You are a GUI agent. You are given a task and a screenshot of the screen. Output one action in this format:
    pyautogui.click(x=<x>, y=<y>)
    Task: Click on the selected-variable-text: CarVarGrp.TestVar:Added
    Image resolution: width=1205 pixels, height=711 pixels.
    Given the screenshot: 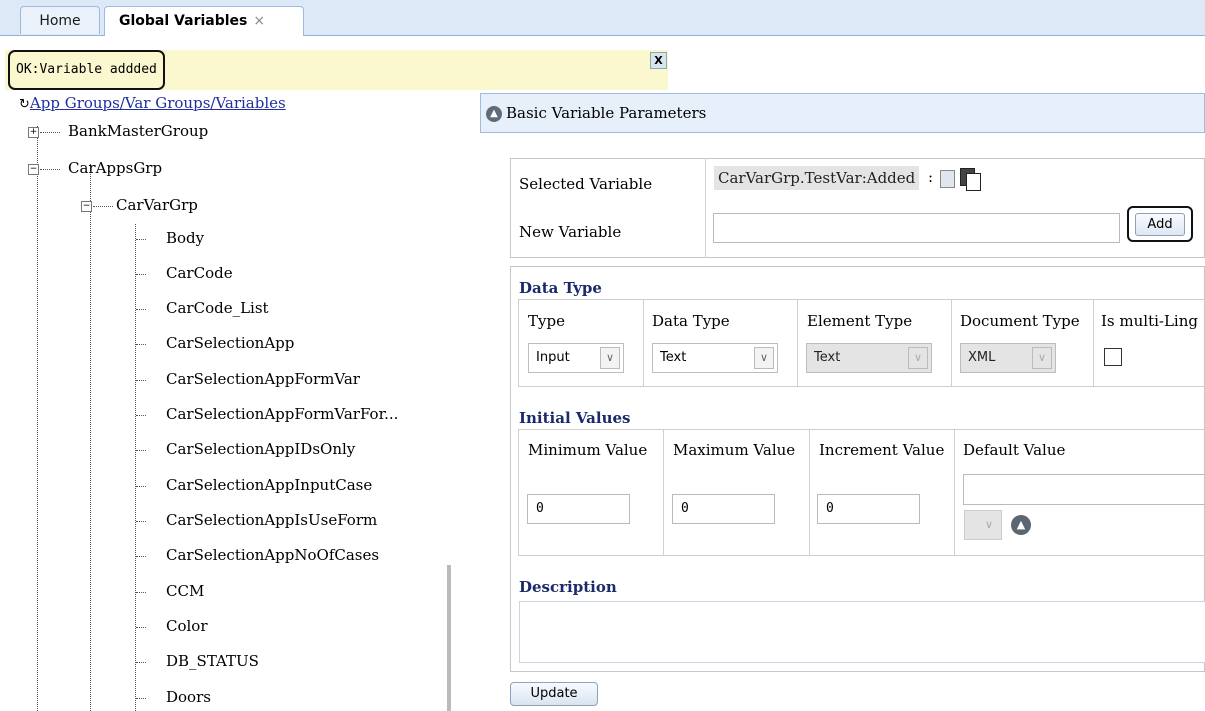 What is the action you would take?
    pyautogui.click(x=817, y=178)
    